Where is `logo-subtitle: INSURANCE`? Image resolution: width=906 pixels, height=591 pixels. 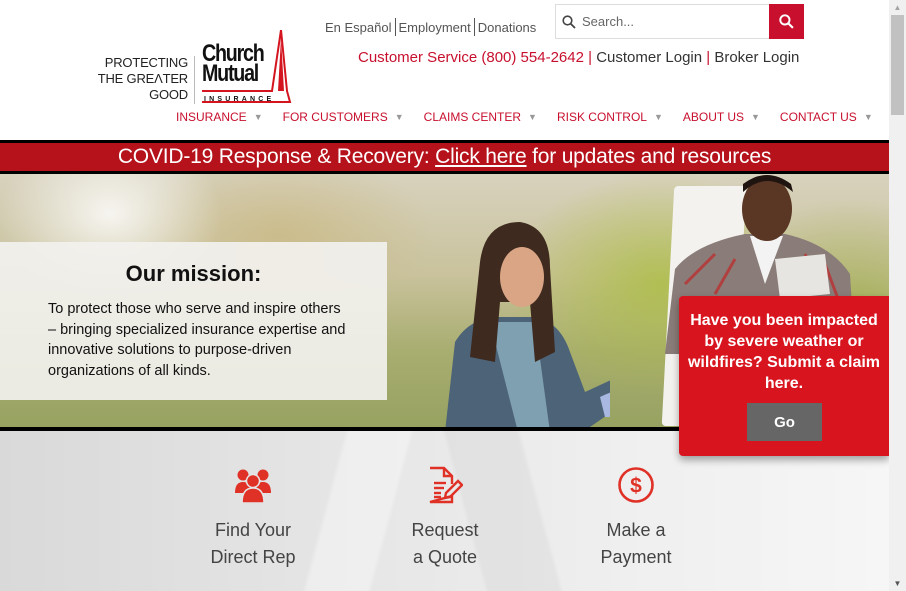 logo-subtitle: INSURANCE is located at coordinates (239, 99).